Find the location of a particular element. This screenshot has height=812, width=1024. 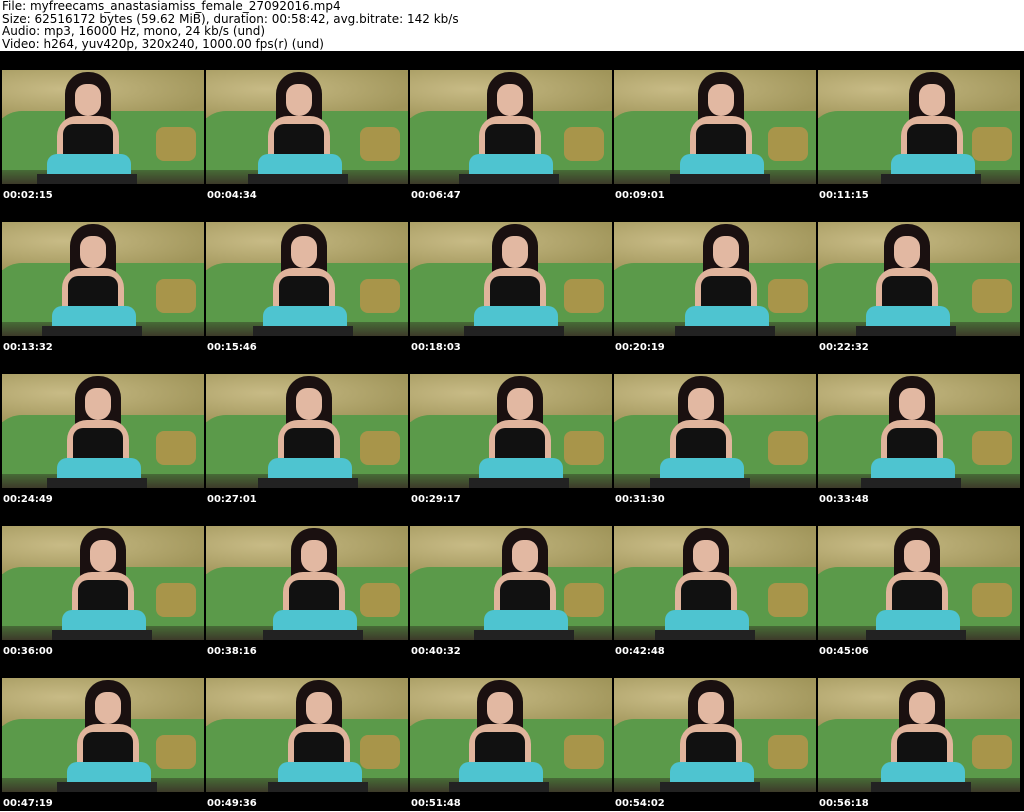

frame-timestamp: 00:38:16 is located at coordinates (232, 651).